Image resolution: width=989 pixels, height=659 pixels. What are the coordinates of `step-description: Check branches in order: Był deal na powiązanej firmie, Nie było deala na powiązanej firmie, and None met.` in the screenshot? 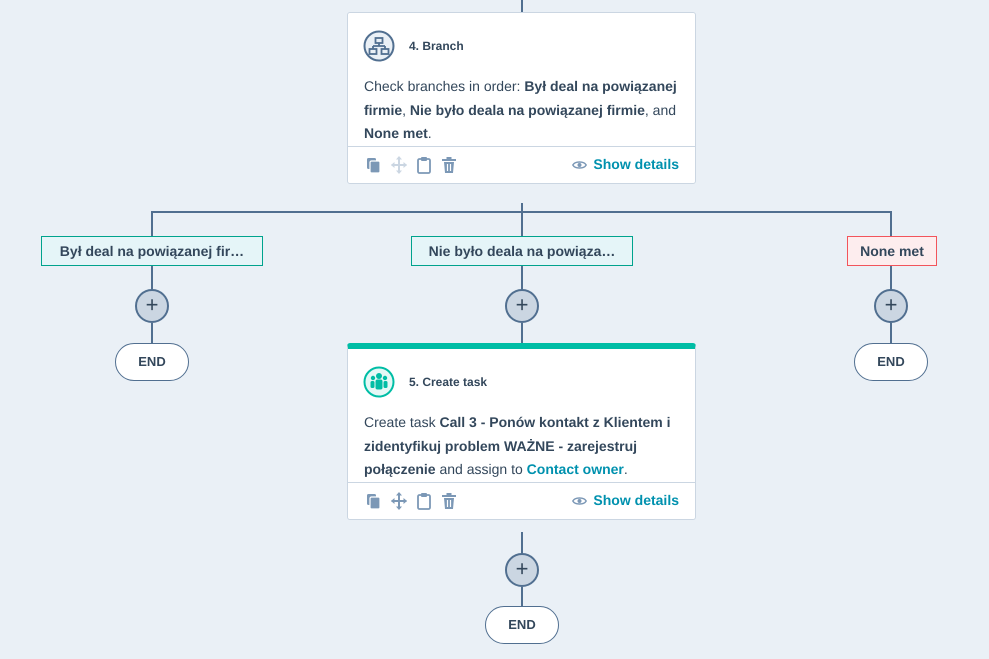 It's located at (520, 110).